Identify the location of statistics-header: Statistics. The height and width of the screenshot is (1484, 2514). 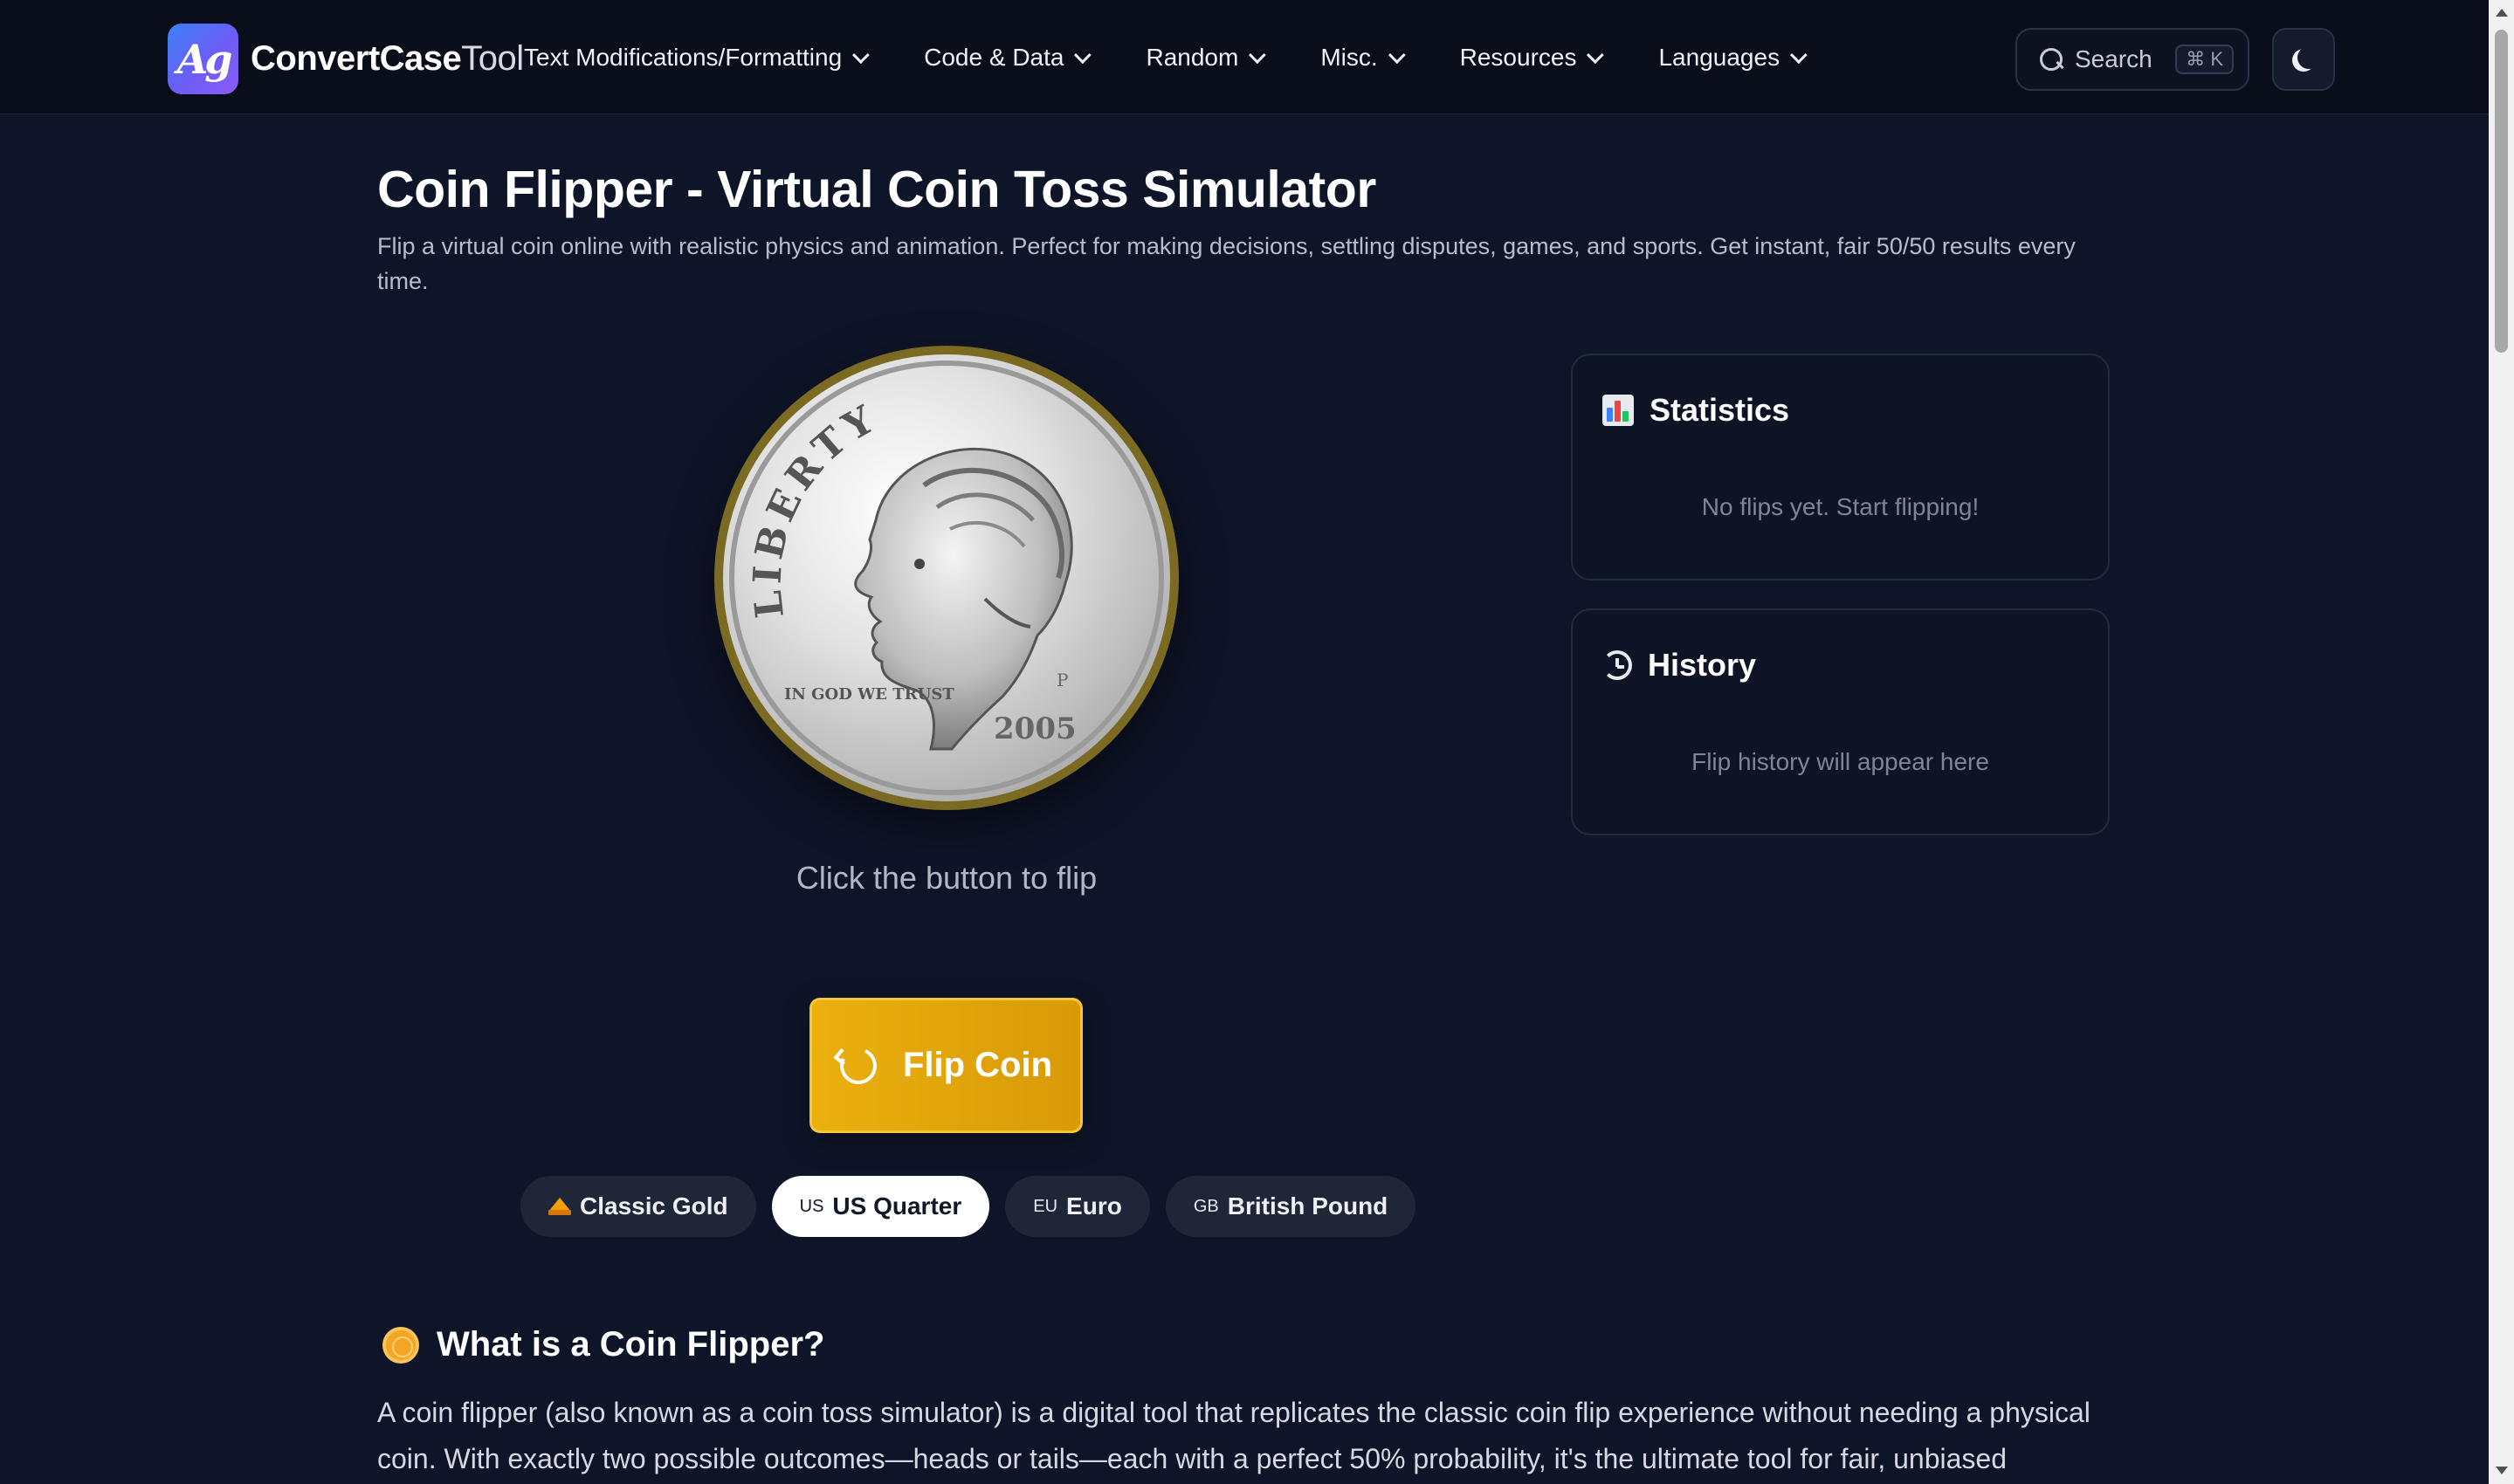
(1695, 410).